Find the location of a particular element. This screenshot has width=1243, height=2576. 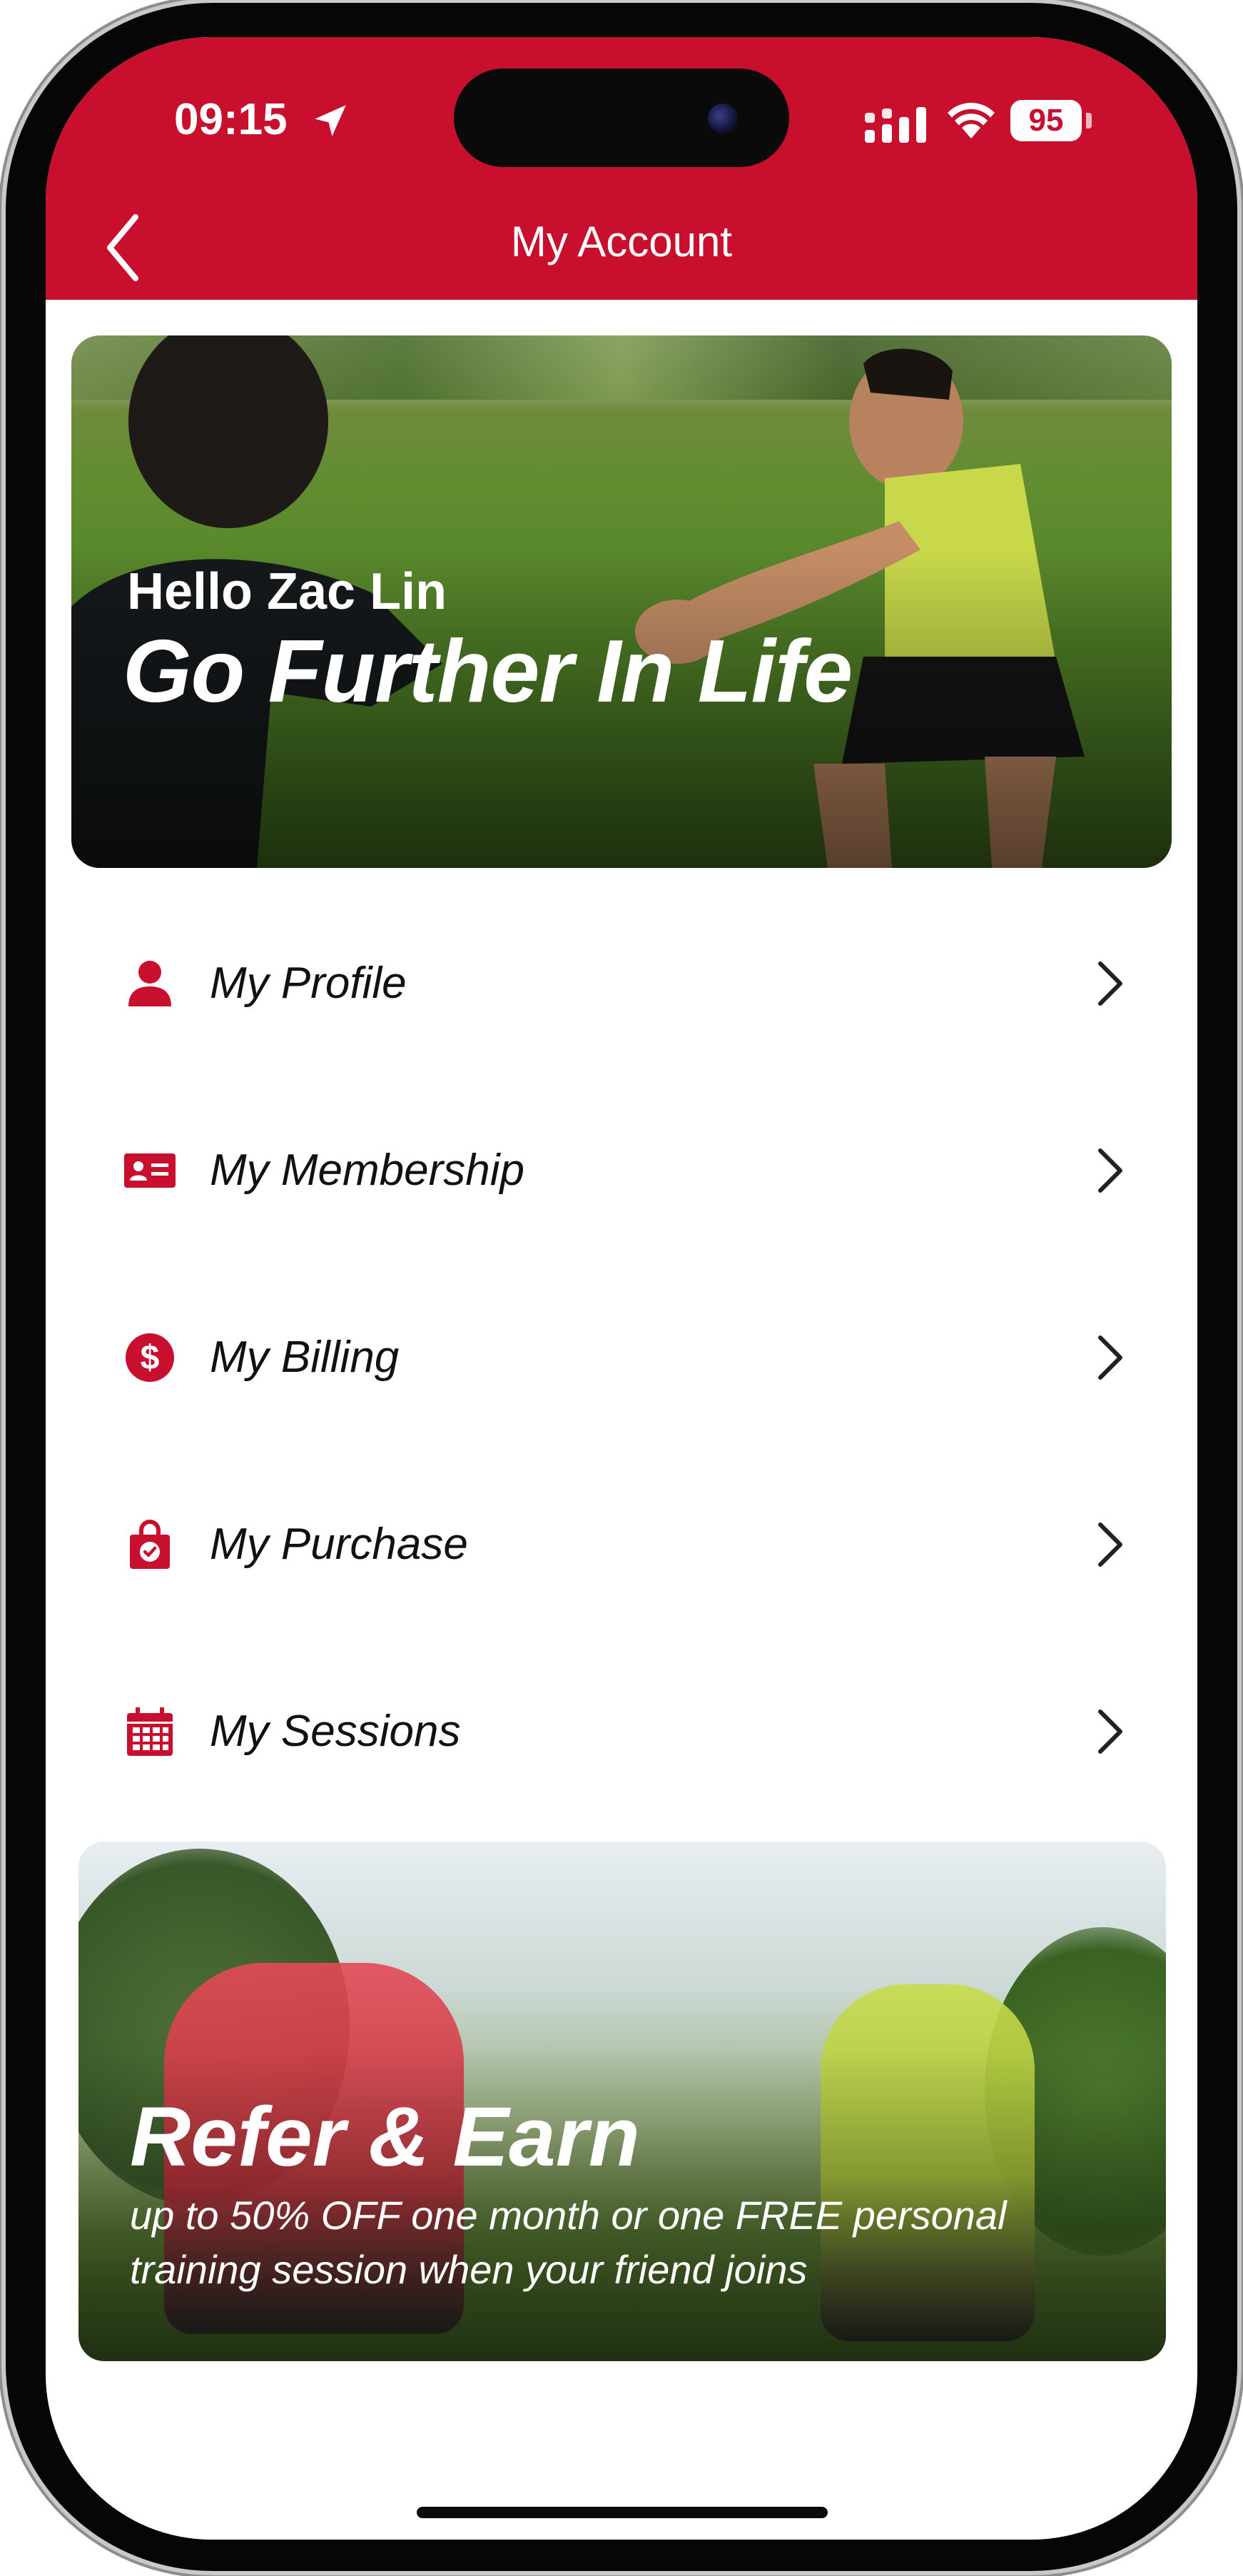

calendar-icon is located at coordinates (150, 1731).